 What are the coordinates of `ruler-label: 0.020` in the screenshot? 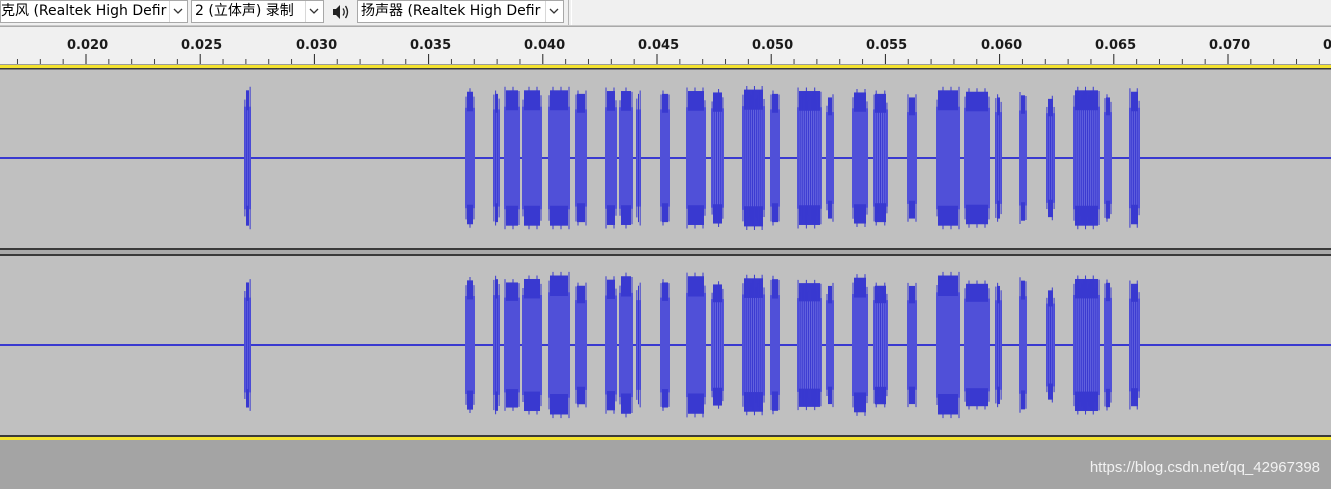 It's located at (87, 45).